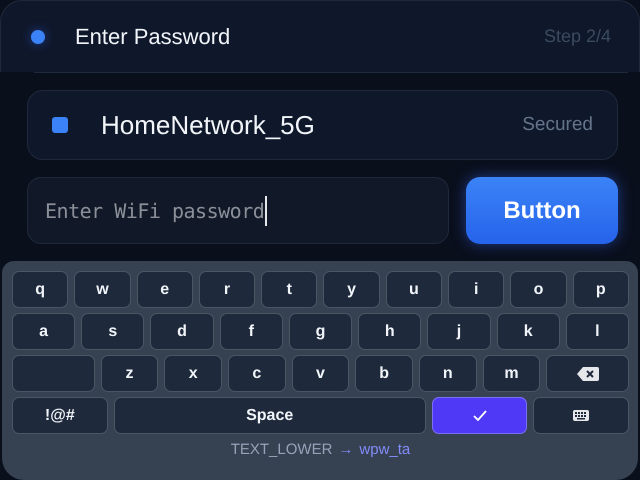 The image size is (640, 480). What do you see at coordinates (557, 125) in the screenshot?
I see `security-status: Secured` at bounding box center [557, 125].